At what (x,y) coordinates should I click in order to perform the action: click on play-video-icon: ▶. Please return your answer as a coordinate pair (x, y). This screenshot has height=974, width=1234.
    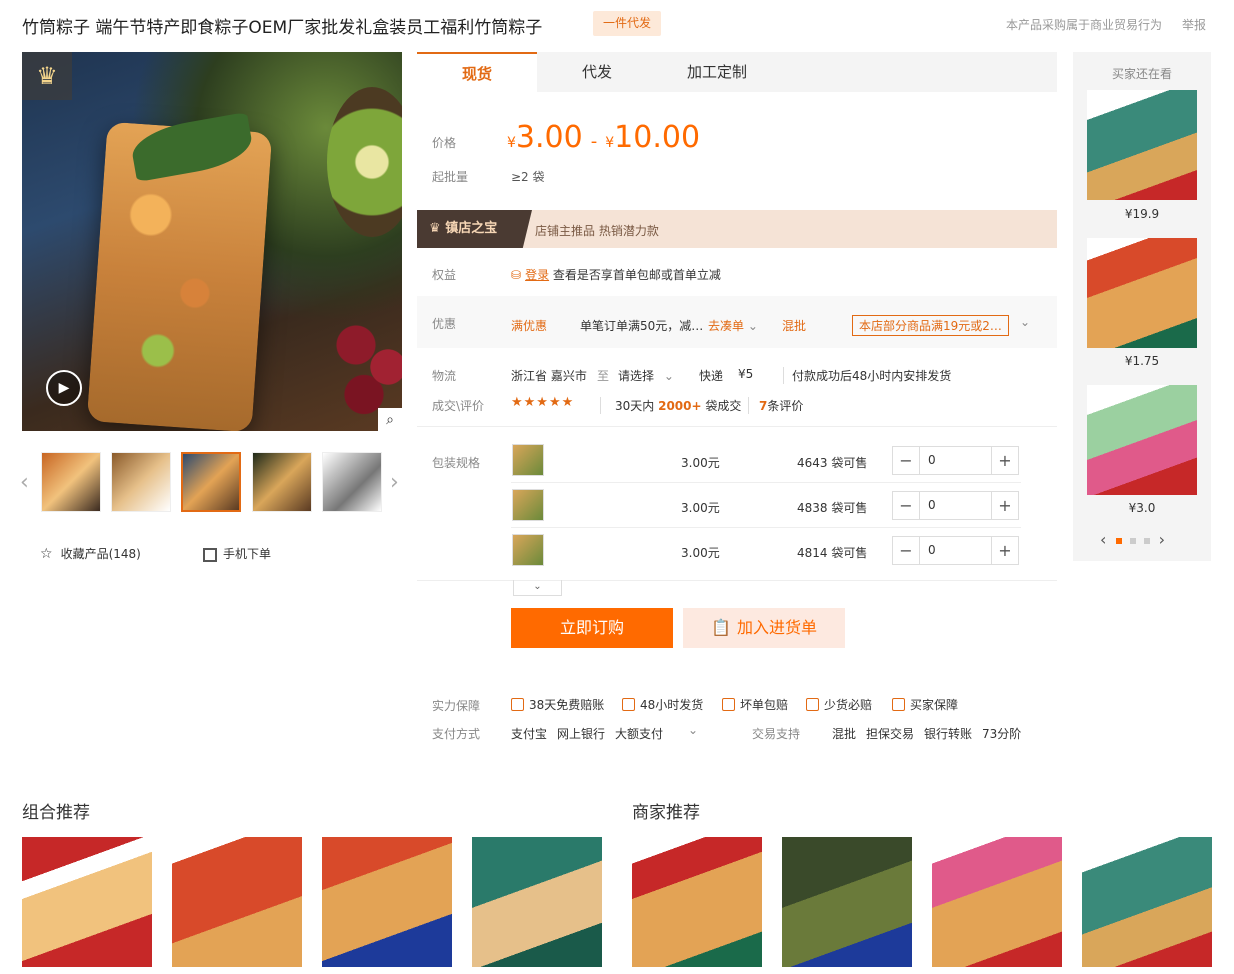
    Looking at the image, I should click on (64, 388).